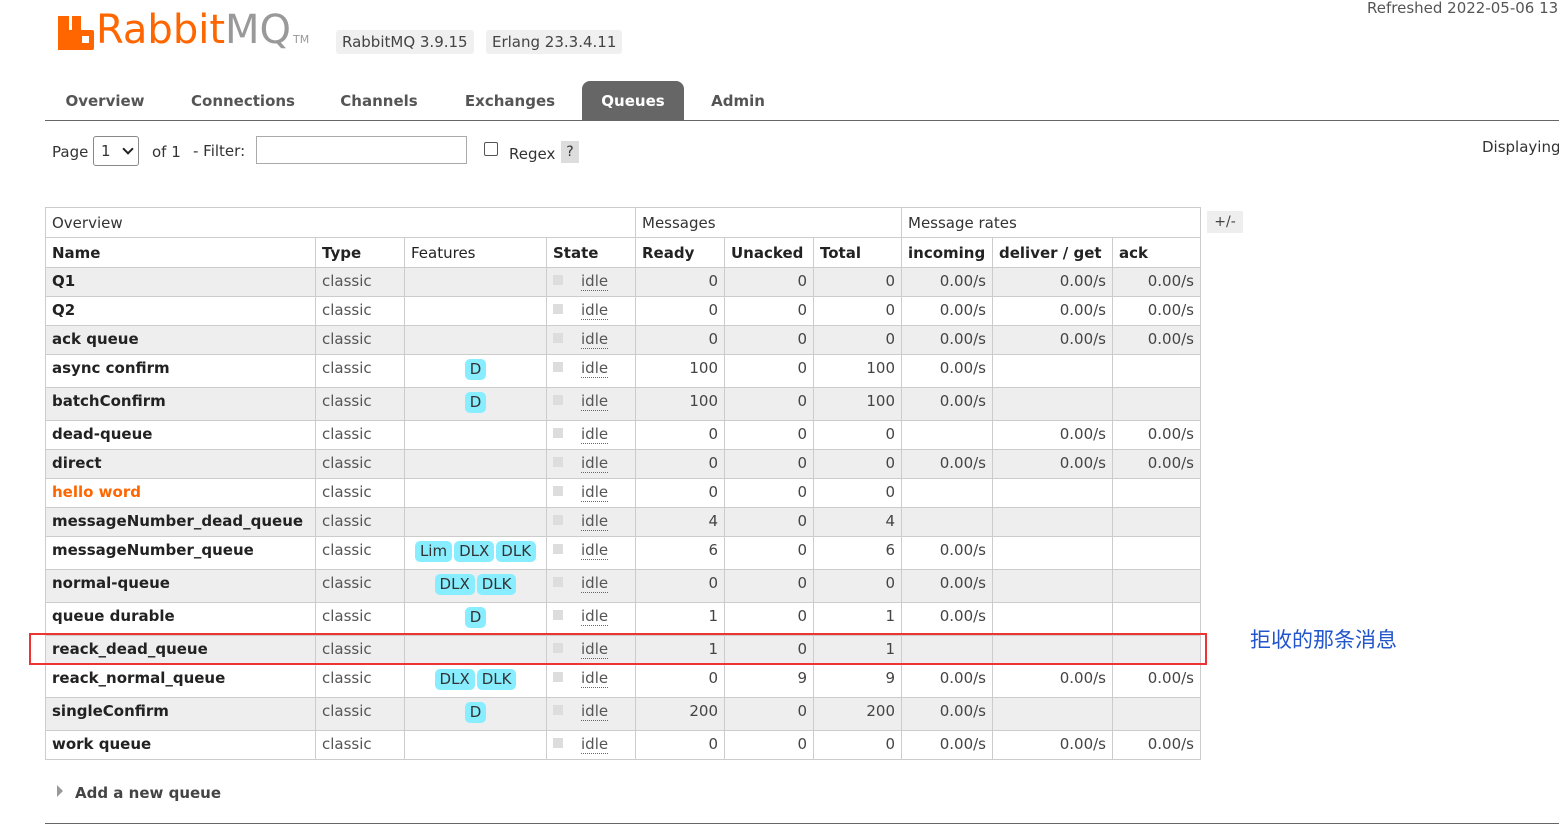  I want to click on page-select: 1, so click(116, 151).